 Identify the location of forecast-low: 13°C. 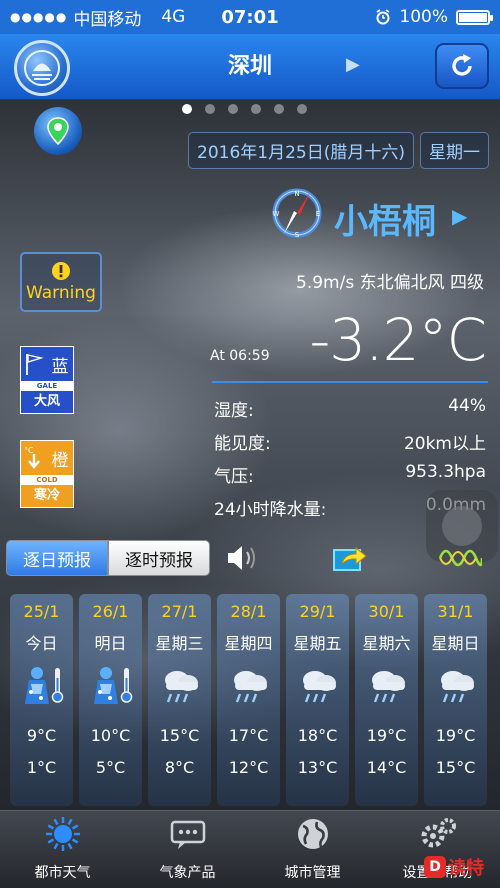
(317, 767).